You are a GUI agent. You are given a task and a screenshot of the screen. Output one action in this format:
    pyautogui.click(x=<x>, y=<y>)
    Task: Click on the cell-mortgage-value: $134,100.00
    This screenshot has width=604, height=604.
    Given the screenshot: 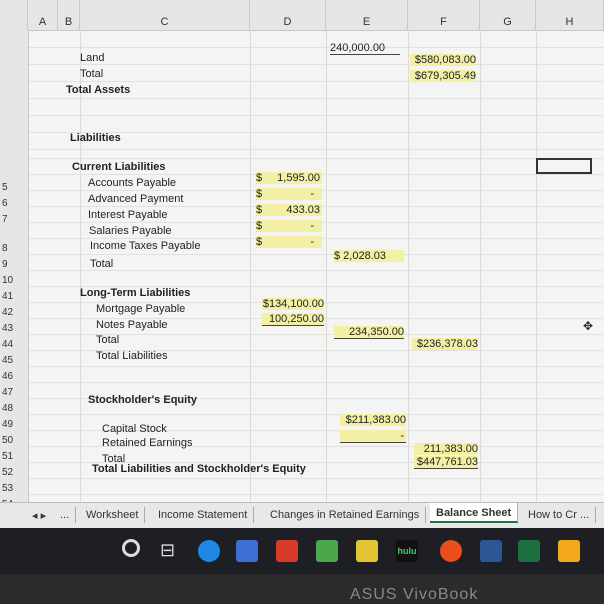 What is the action you would take?
    pyautogui.click(x=293, y=304)
    